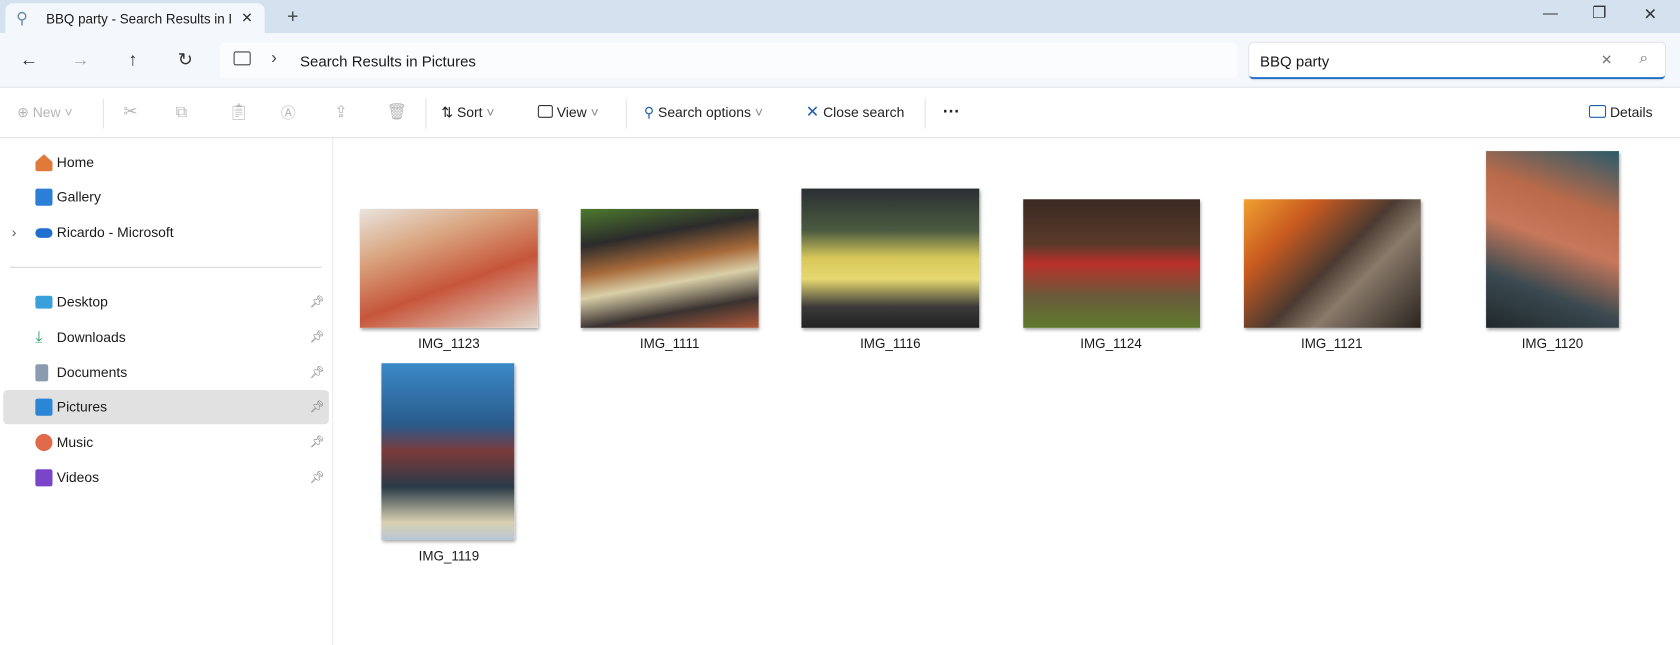 This screenshot has width=1680, height=645. Describe the element at coordinates (75, 442) in the screenshot. I see `sidebar-item-label: Music` at that location.